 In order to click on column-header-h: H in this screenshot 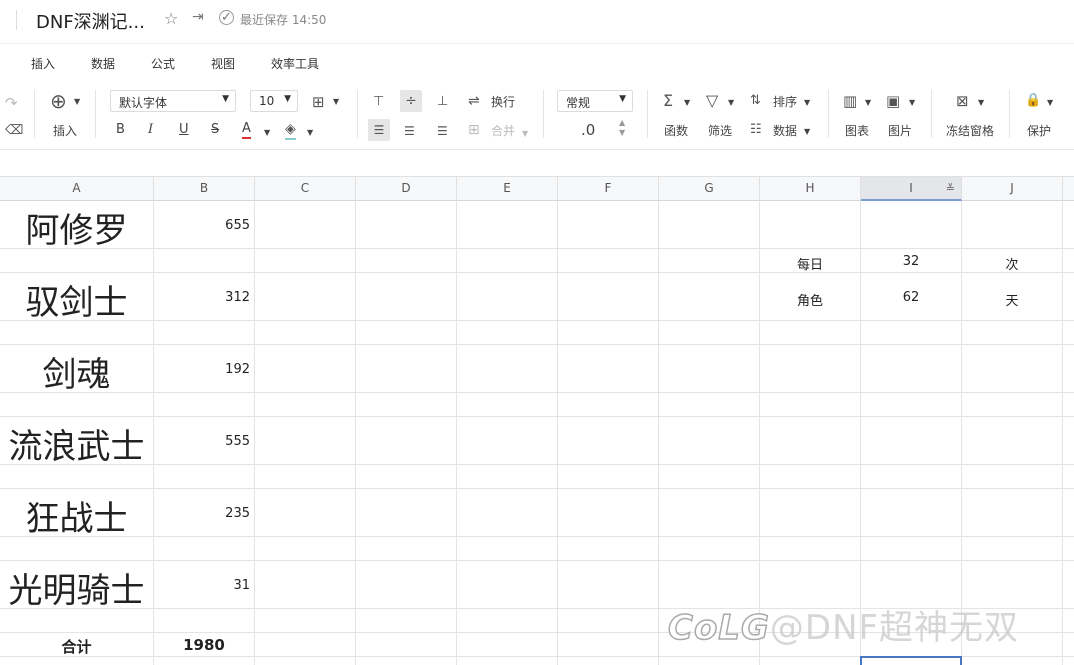, I will do `click(810, 189)`.